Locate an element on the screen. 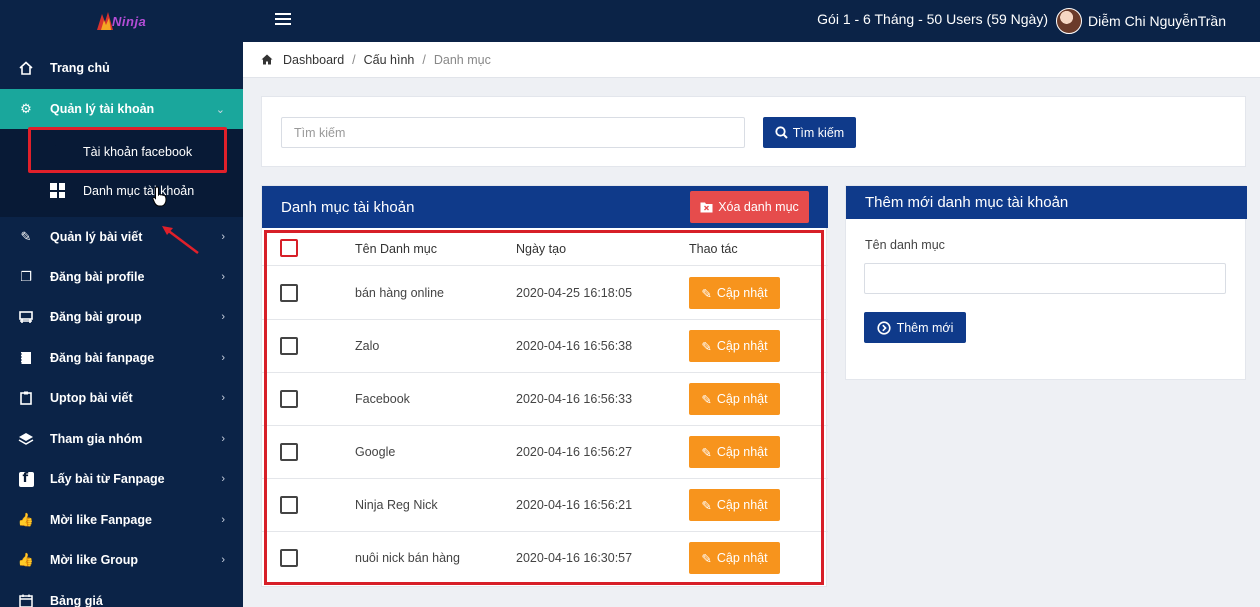 This screenshot has height=607, width=1260. chevron-down-icon: ⌄ is located at coordinates (220, 109).